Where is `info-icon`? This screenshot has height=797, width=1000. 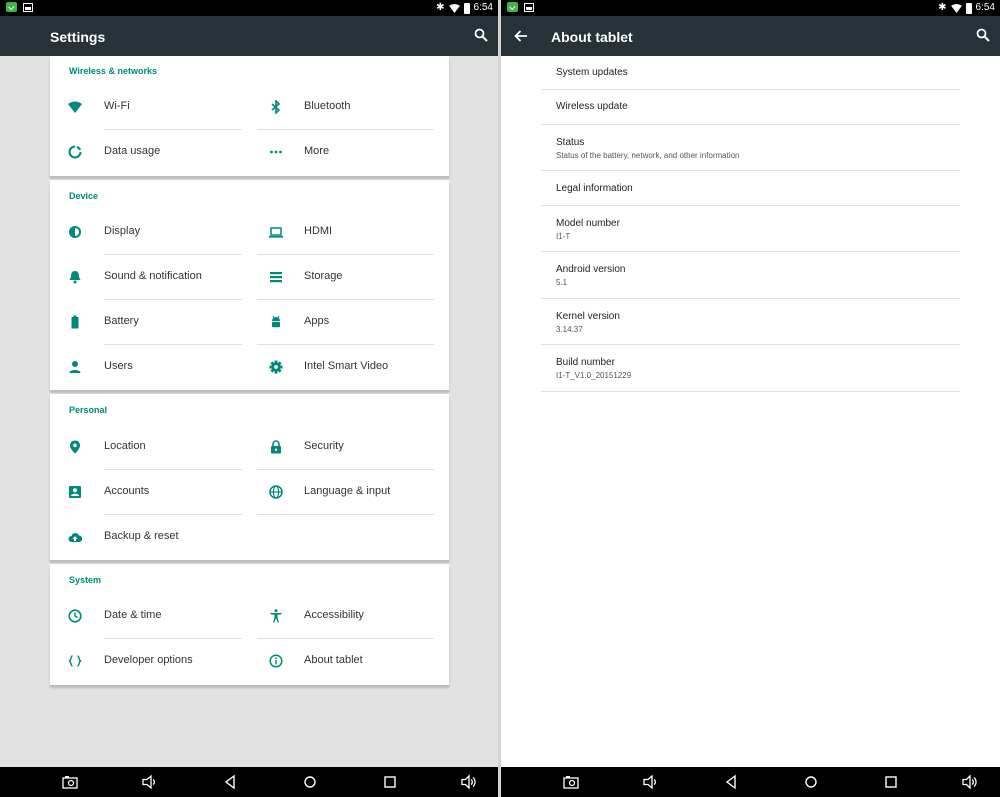
info-icon is located at coordinates (276, 661).